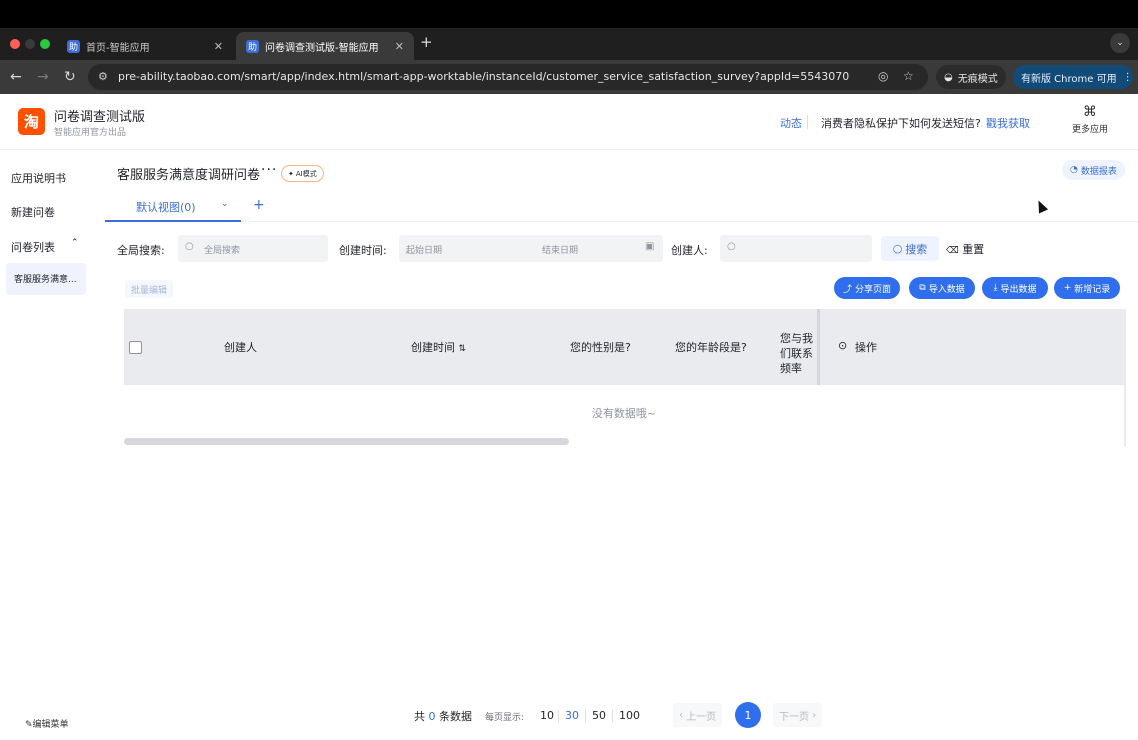 Image resolution: width=1138 pixels, height=740 pixels. I want to click on select-all-checkbox, so click(135, 347).